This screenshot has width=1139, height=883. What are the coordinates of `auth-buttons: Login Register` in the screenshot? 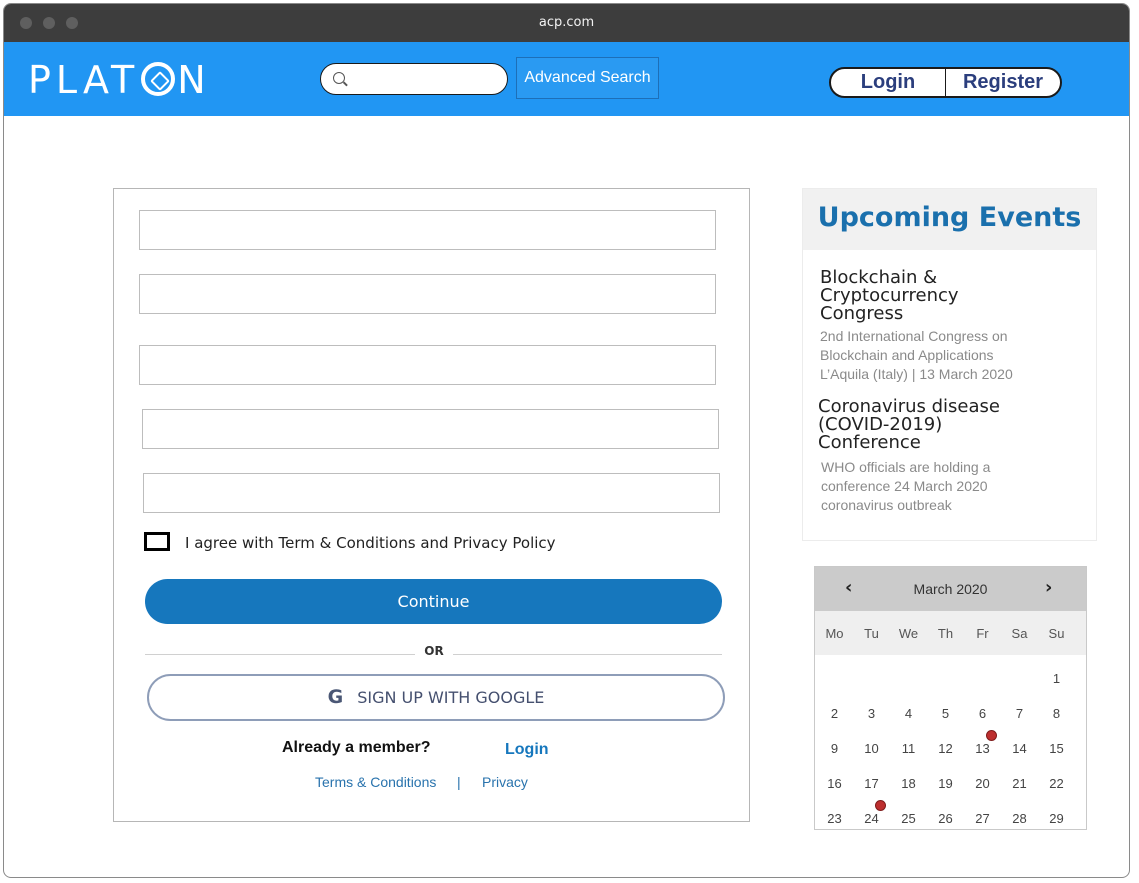 It's located at (945, 82).